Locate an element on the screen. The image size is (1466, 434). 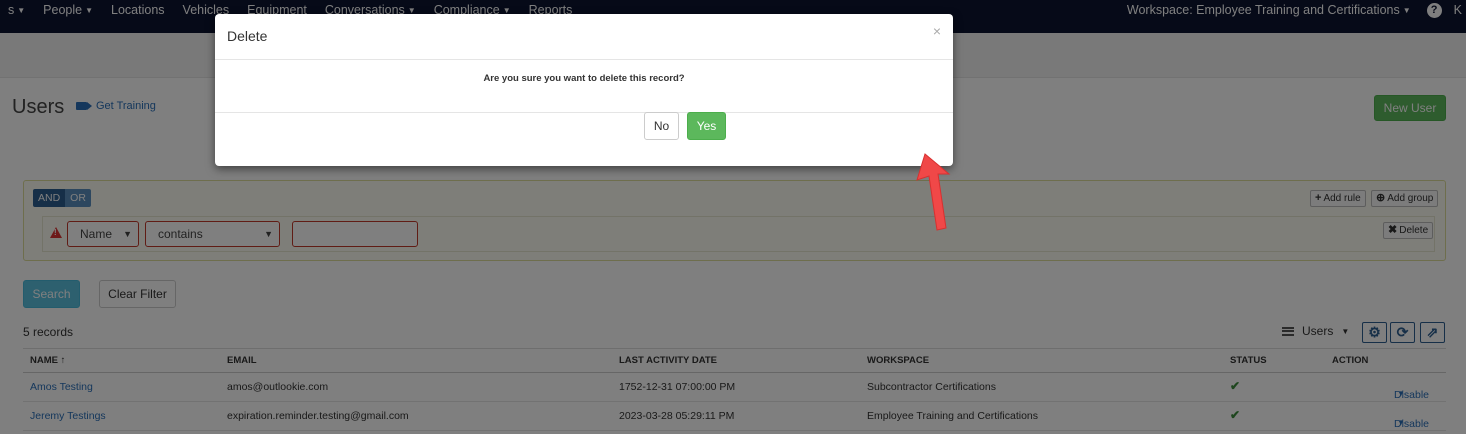
yes-button: Yes is located at coordinates (706, 126).